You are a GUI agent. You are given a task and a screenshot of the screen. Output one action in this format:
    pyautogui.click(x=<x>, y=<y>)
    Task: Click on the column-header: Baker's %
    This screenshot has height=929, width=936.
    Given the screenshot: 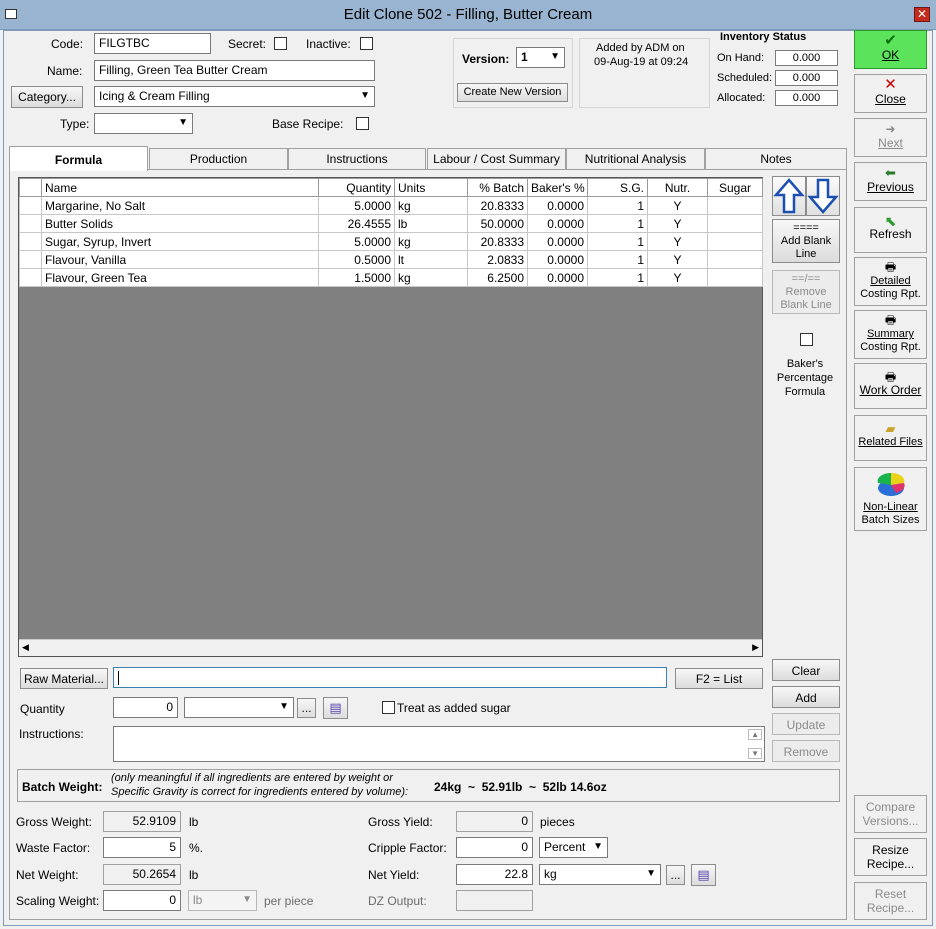 What is the action you would take?
    pyautogui.click(x=557, y=187)
    